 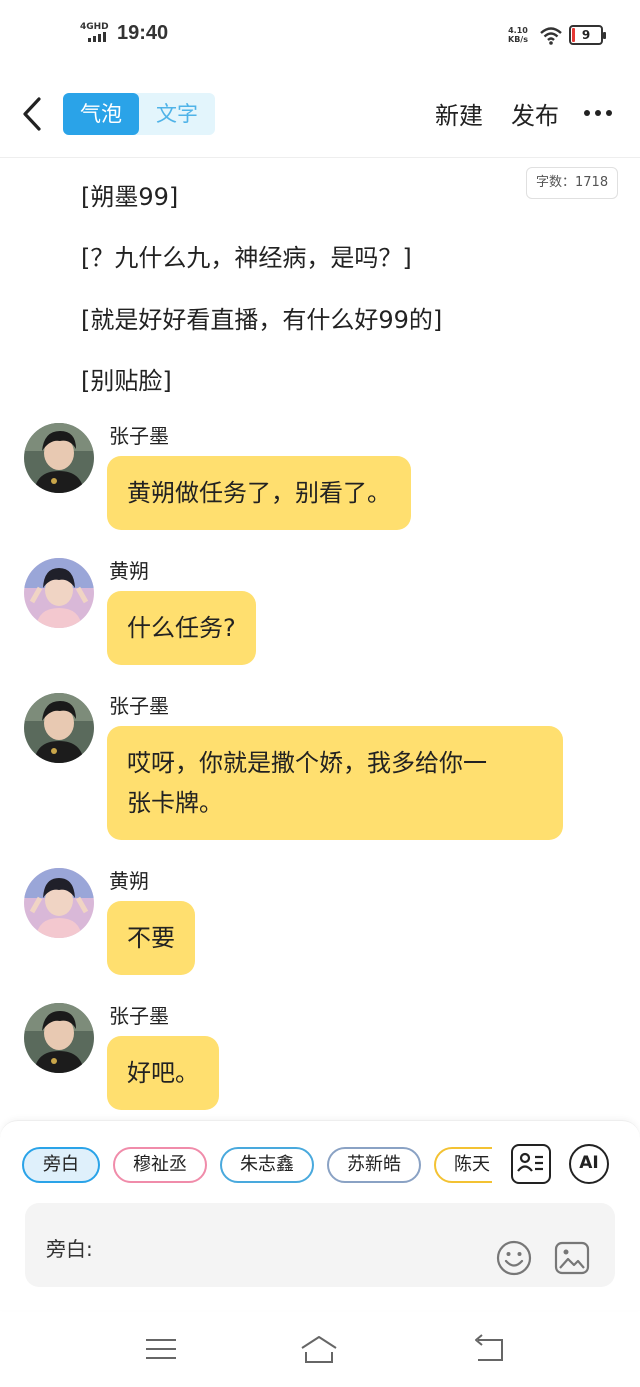 I want to click on chat-bubble-text: 好吧。, so click(x=163, y=1073).